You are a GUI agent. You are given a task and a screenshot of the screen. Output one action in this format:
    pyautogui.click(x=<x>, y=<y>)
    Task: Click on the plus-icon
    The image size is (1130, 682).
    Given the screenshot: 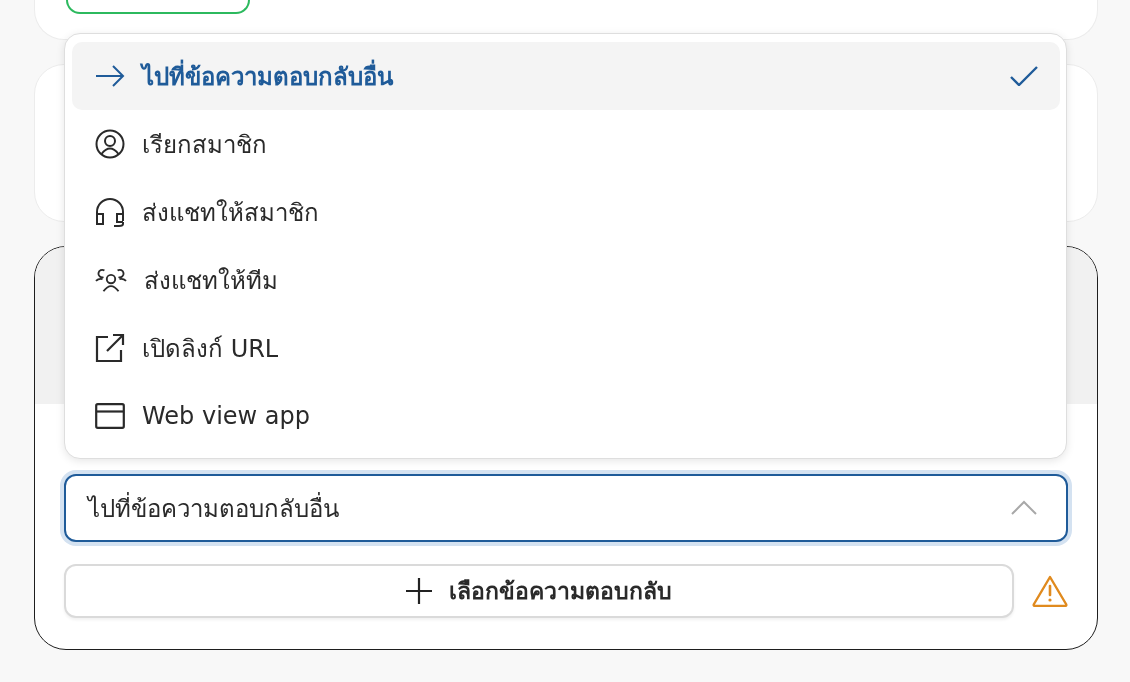 What is the action you would take?
    pyautogui.click(x=419, y=591)
    